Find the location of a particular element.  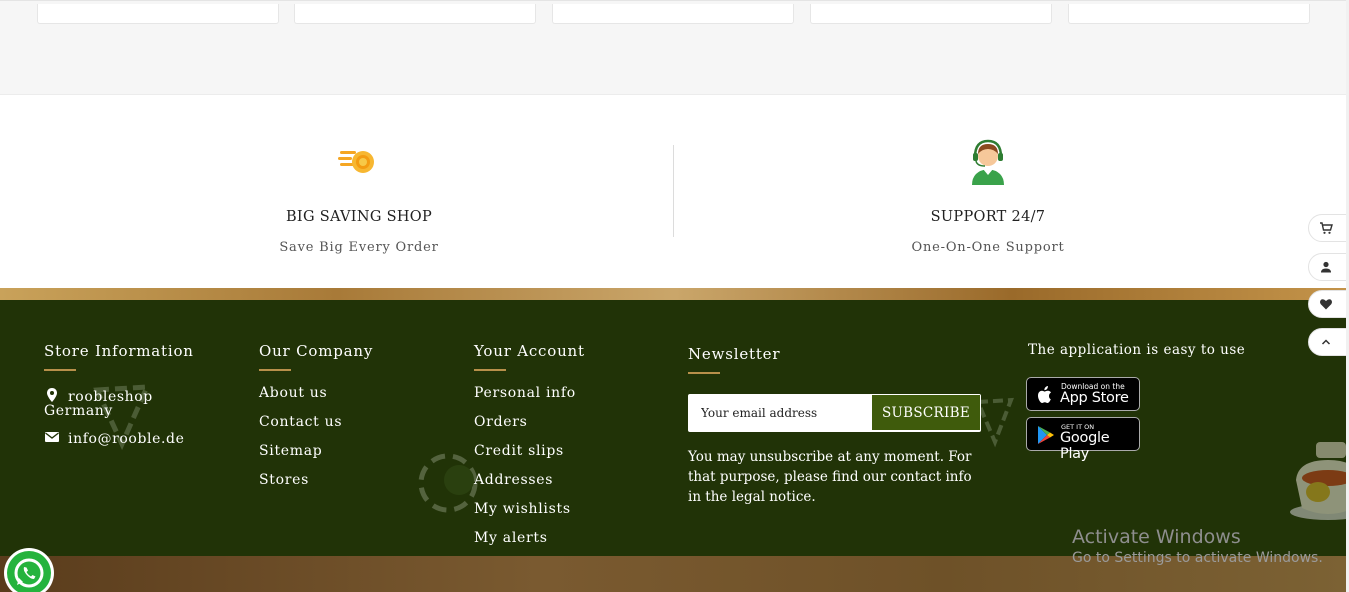

footer-link-orders: Orders is located at coordinates (529, 428).